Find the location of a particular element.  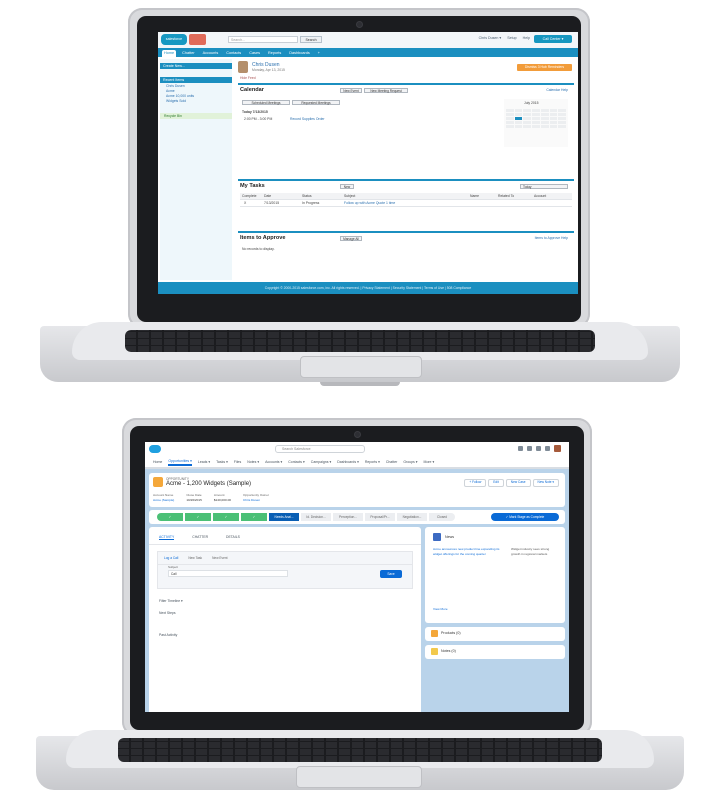

event-link: Record Supplies Order is located at coordinates (307, 119).